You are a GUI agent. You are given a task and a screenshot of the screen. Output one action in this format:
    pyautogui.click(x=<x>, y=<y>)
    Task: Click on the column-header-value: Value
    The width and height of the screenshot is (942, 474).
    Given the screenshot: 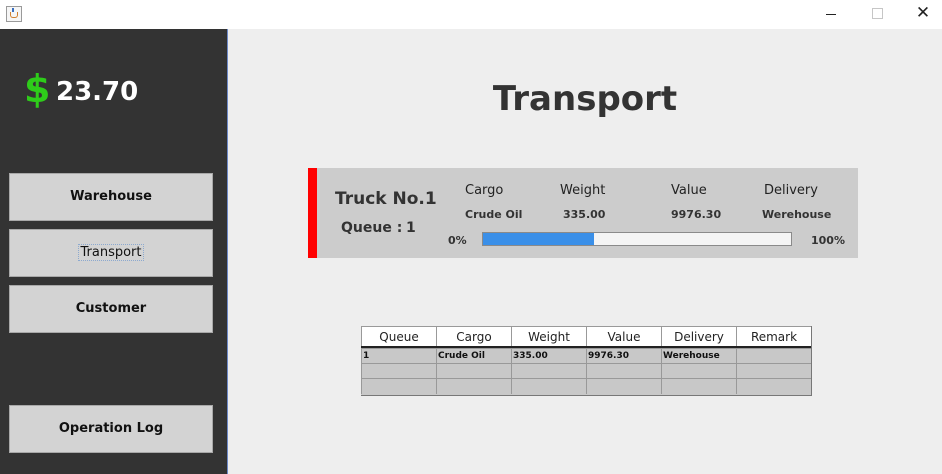 What is the action you would take?
    pyautogui.click(x=623, y=336)
    